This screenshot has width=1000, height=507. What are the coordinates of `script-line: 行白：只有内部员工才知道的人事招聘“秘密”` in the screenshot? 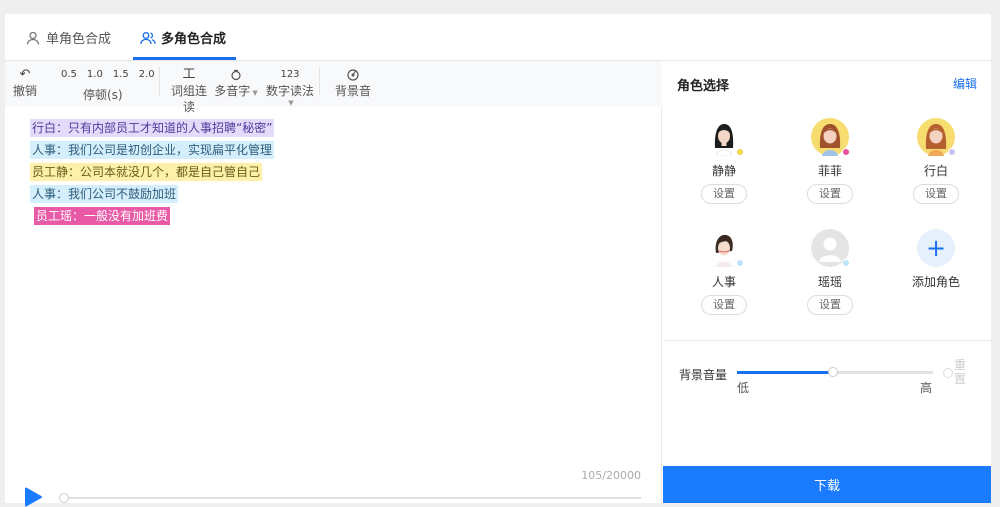 It's located at (152, 128).